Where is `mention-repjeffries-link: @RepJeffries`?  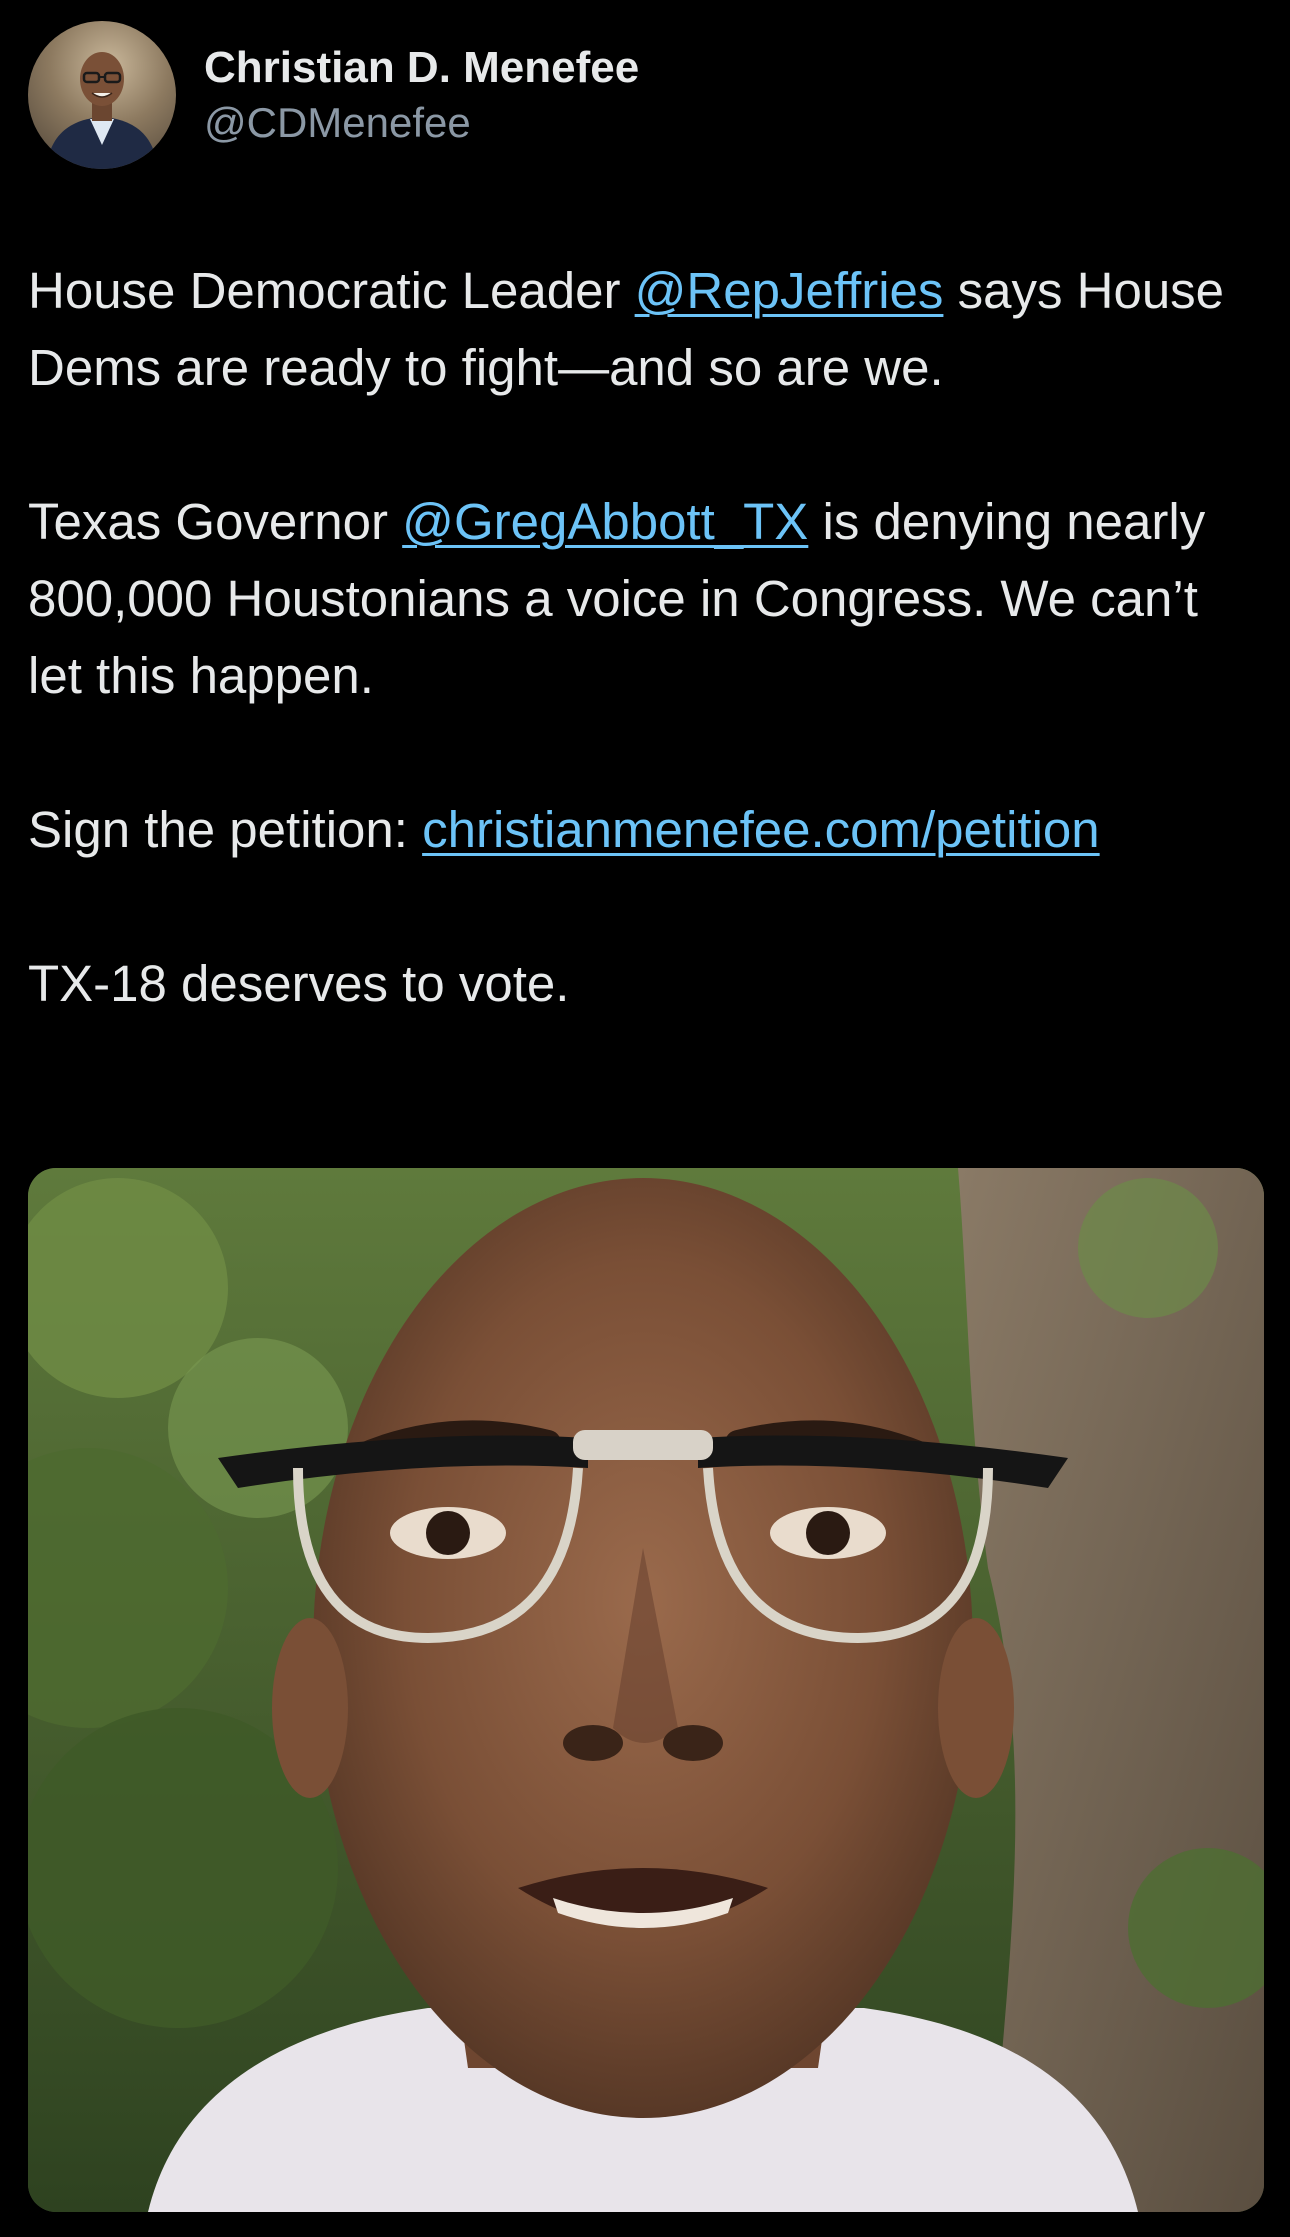 mention-repjeffries-link: @RepJeffries is located at coordinates (789, 290).